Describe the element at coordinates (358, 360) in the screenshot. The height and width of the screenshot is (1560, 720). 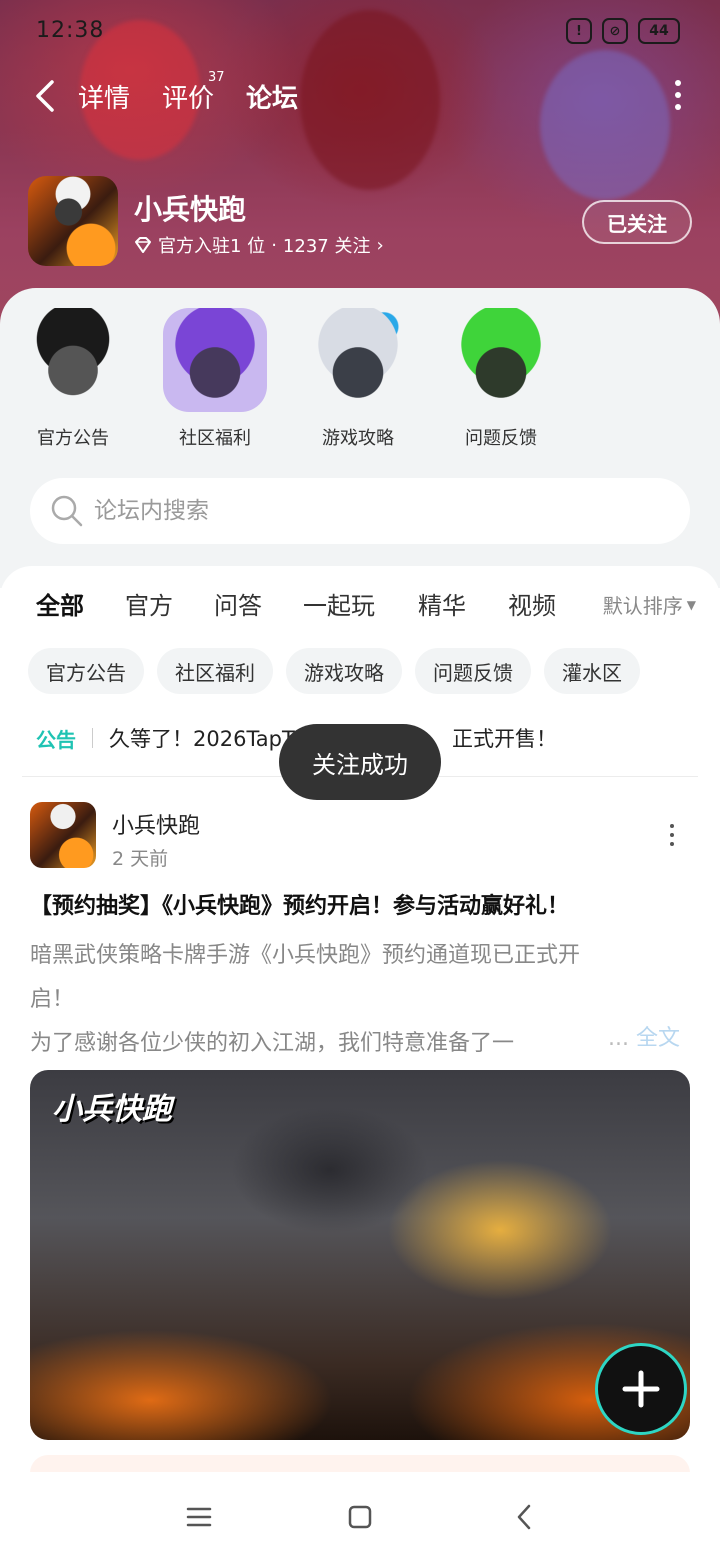
I see `category-avatar-silver` at that location.